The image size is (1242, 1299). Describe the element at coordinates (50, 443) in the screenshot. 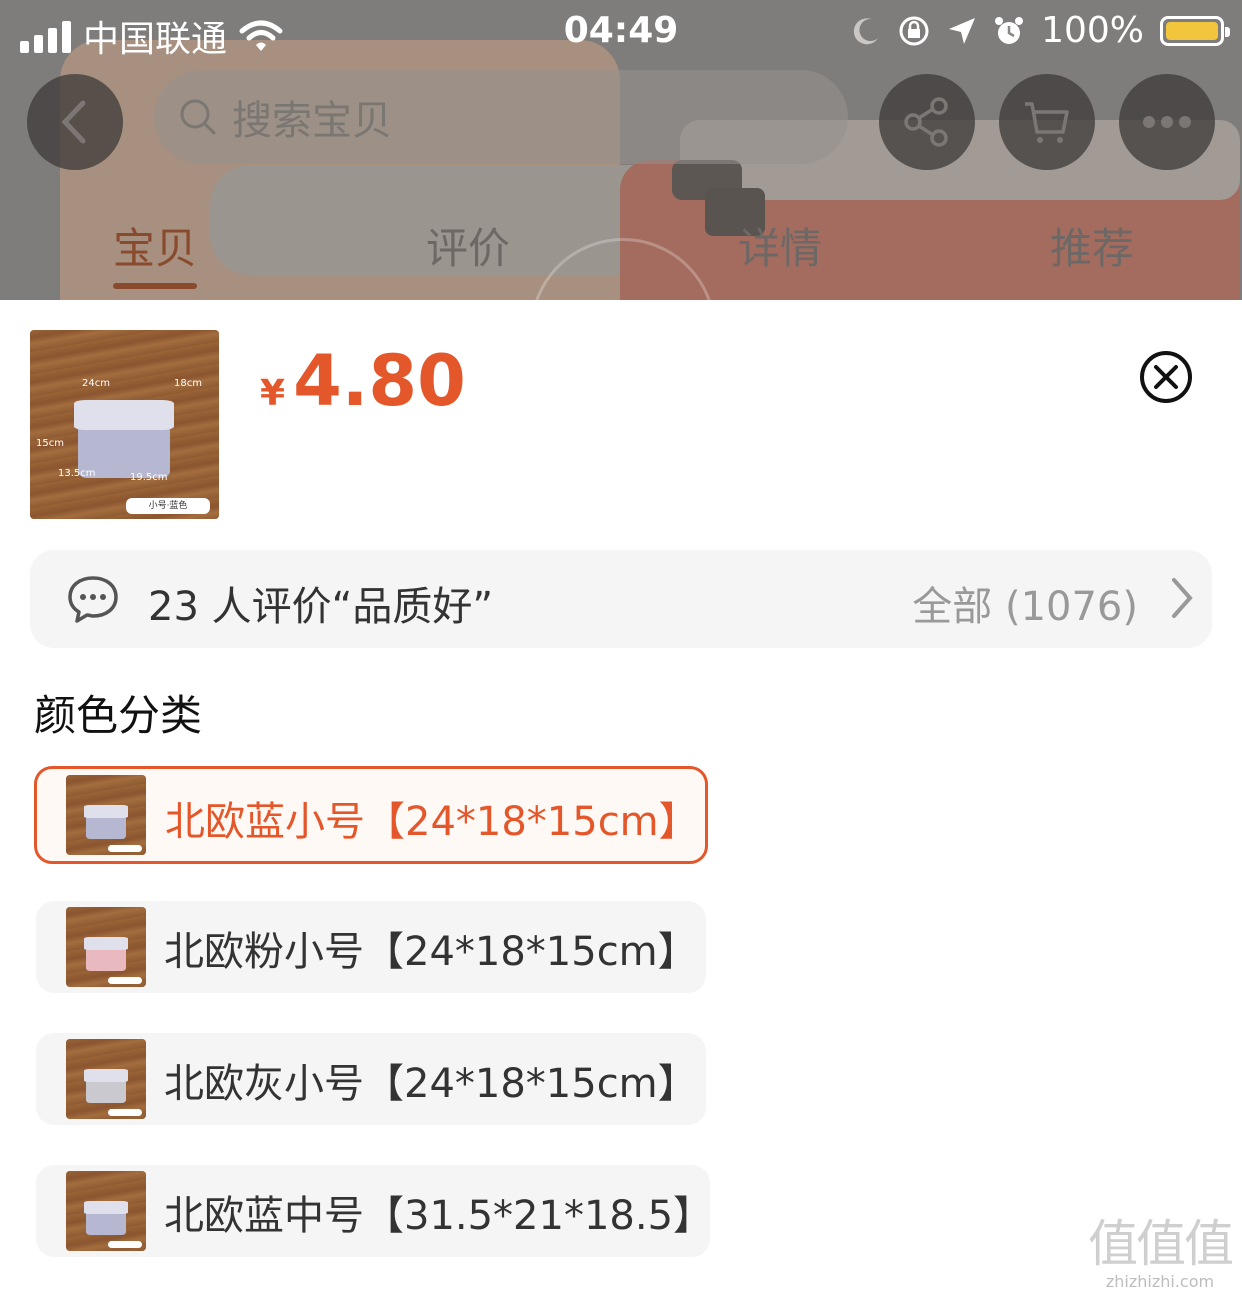

I see `thumb-dim-height: 15cm` at that location.